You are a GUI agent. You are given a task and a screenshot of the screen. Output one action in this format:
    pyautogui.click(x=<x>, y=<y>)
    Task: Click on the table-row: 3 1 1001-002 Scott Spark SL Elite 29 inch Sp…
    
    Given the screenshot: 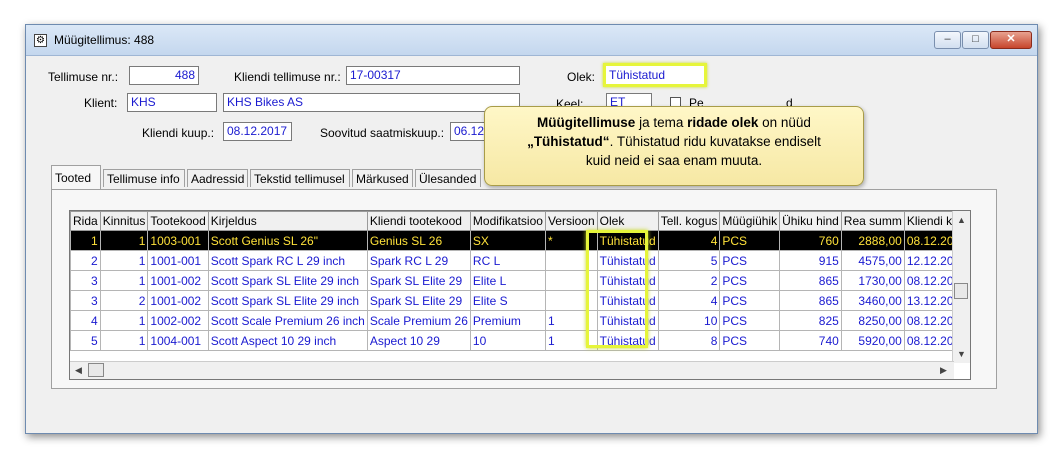 What is the action you would take?
    pyautogui.click(x=520, y=280)
    